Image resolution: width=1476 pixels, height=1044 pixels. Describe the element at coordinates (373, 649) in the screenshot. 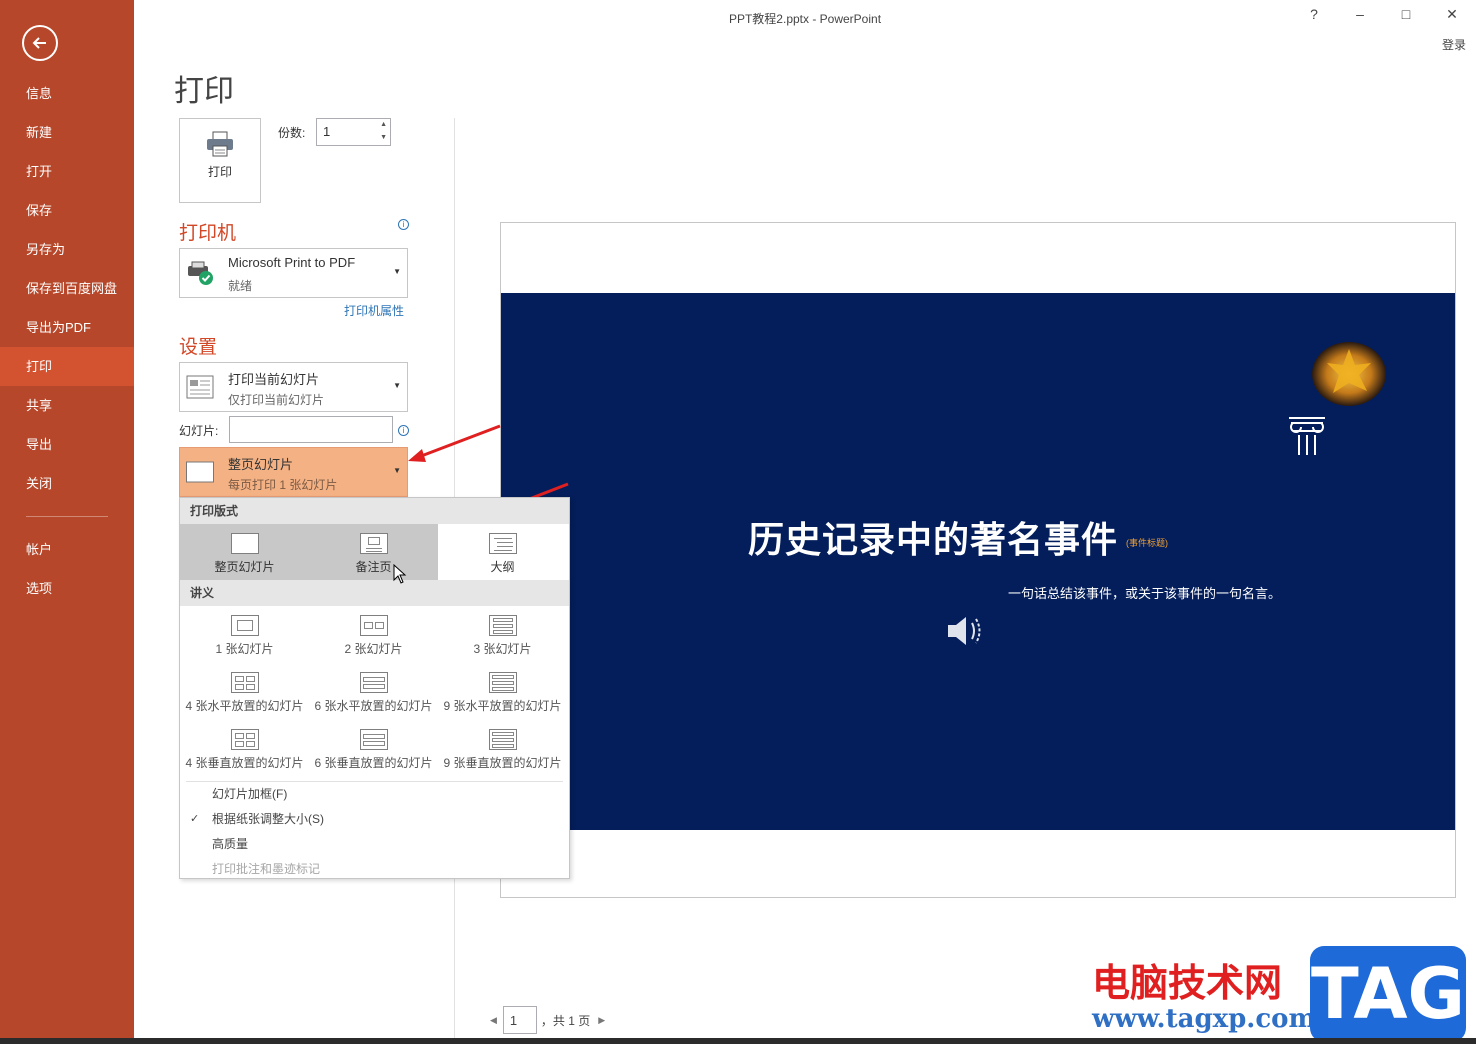

I see `handout-label: 2 张幻灯片` at that location.